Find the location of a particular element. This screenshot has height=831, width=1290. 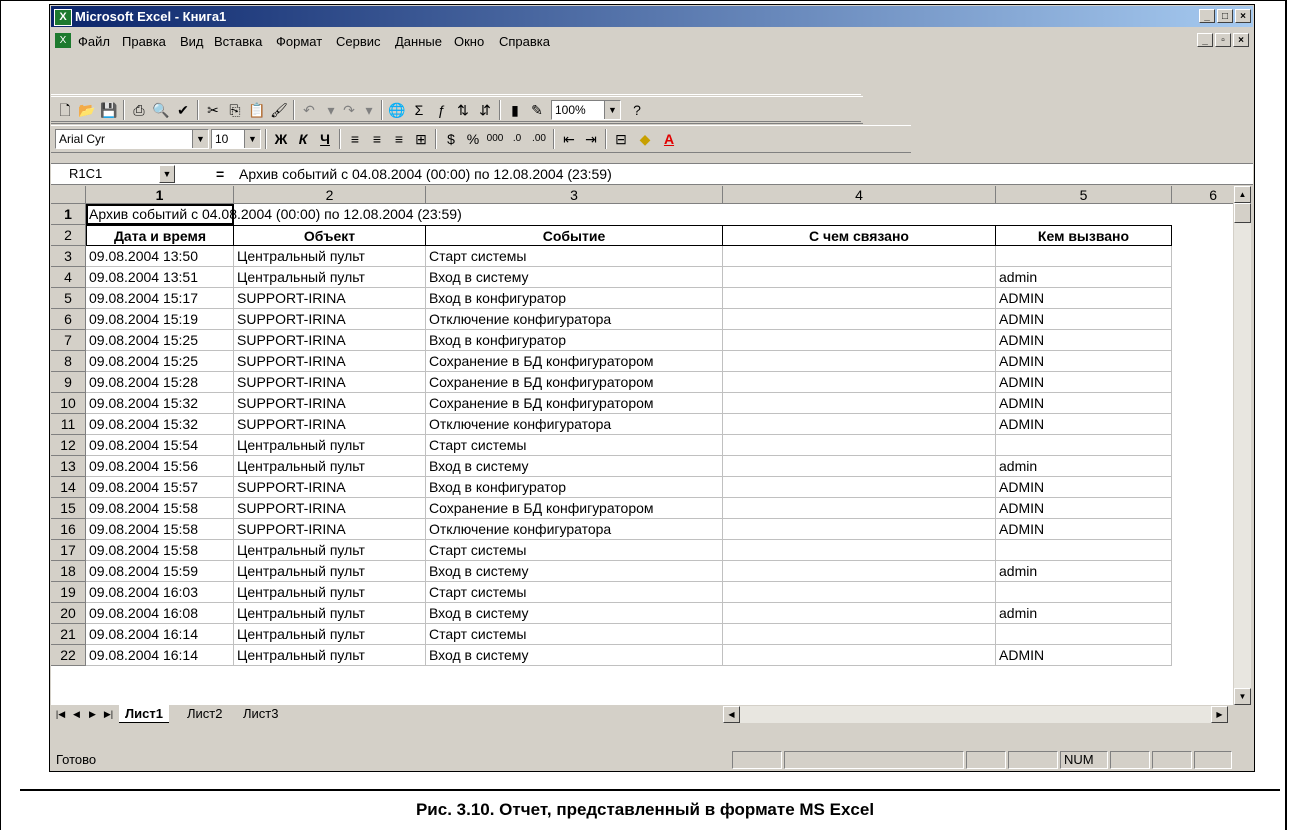

cell-event: Вход в систему is located at coordinates (574, 613).